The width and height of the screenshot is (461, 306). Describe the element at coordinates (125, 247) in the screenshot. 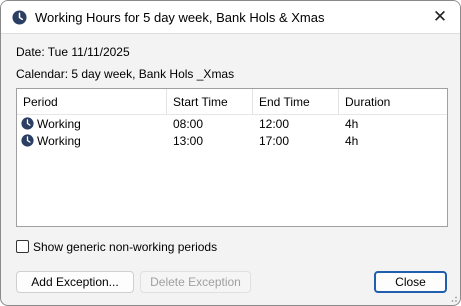

I see `show-generic-periods-label: Show generic non-working periods` at that location.